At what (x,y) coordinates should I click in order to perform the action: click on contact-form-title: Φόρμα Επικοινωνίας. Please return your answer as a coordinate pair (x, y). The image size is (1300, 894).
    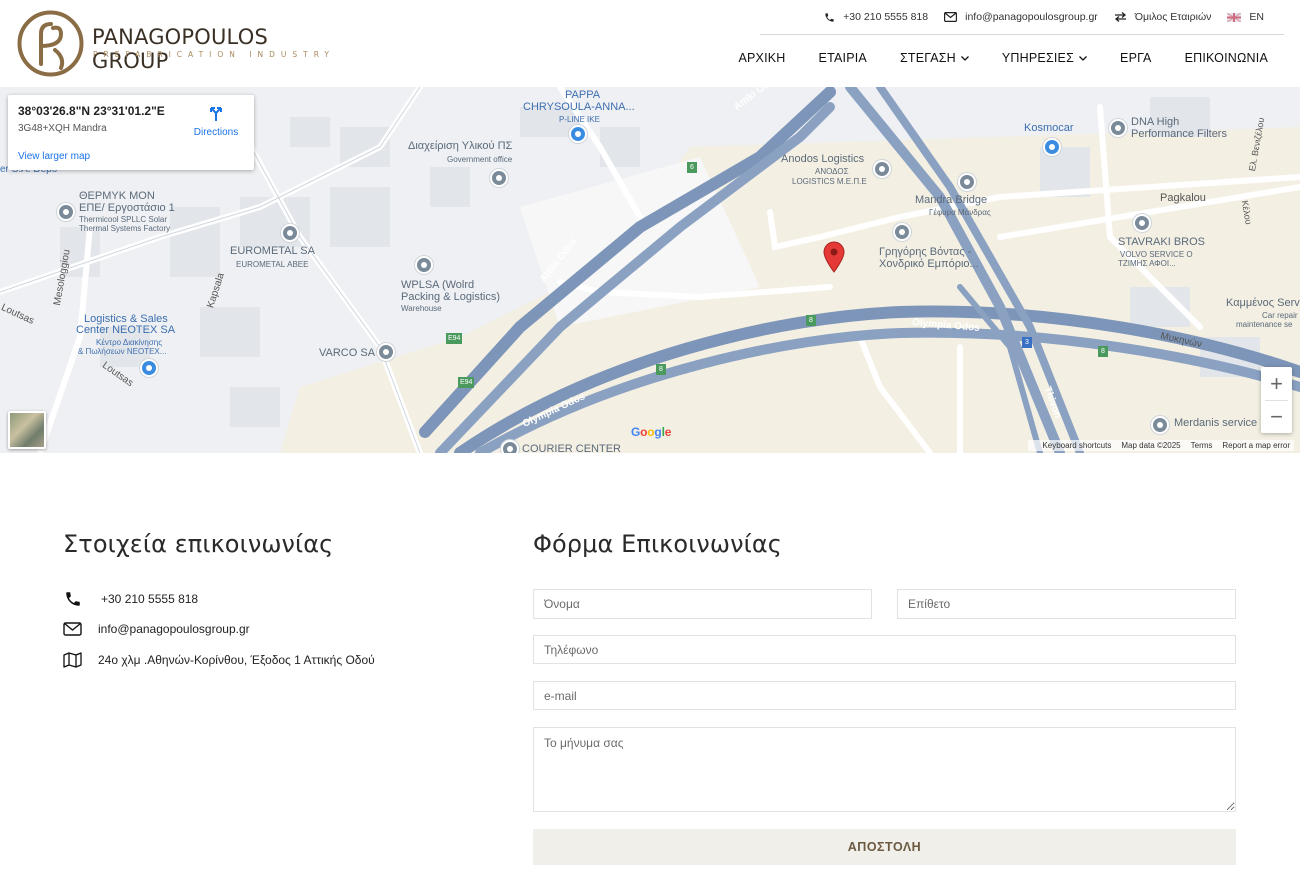
    Looking at the image, I should click on (657, 544).